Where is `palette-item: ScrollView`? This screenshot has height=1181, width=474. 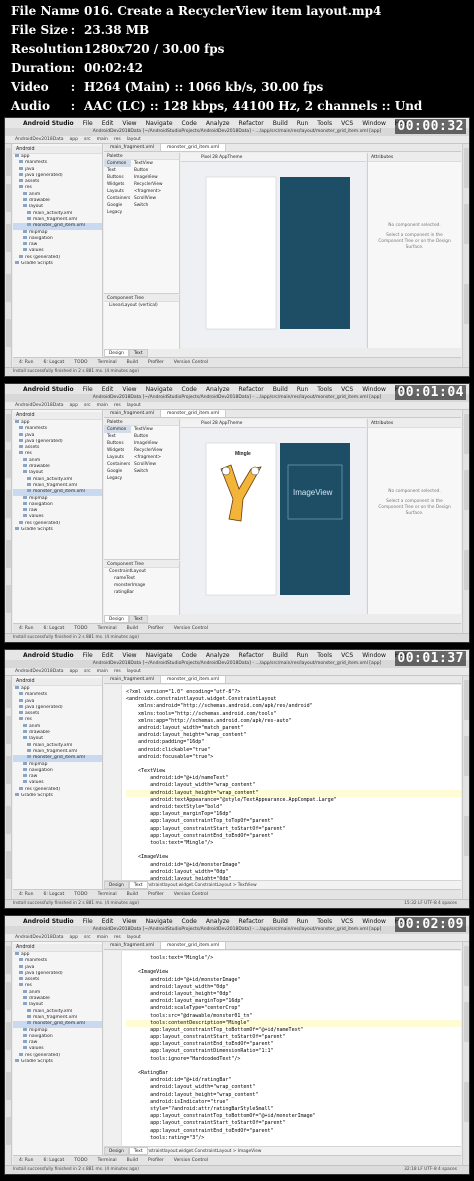 palette-item: ScrollView is located at coordinates (155, 464).